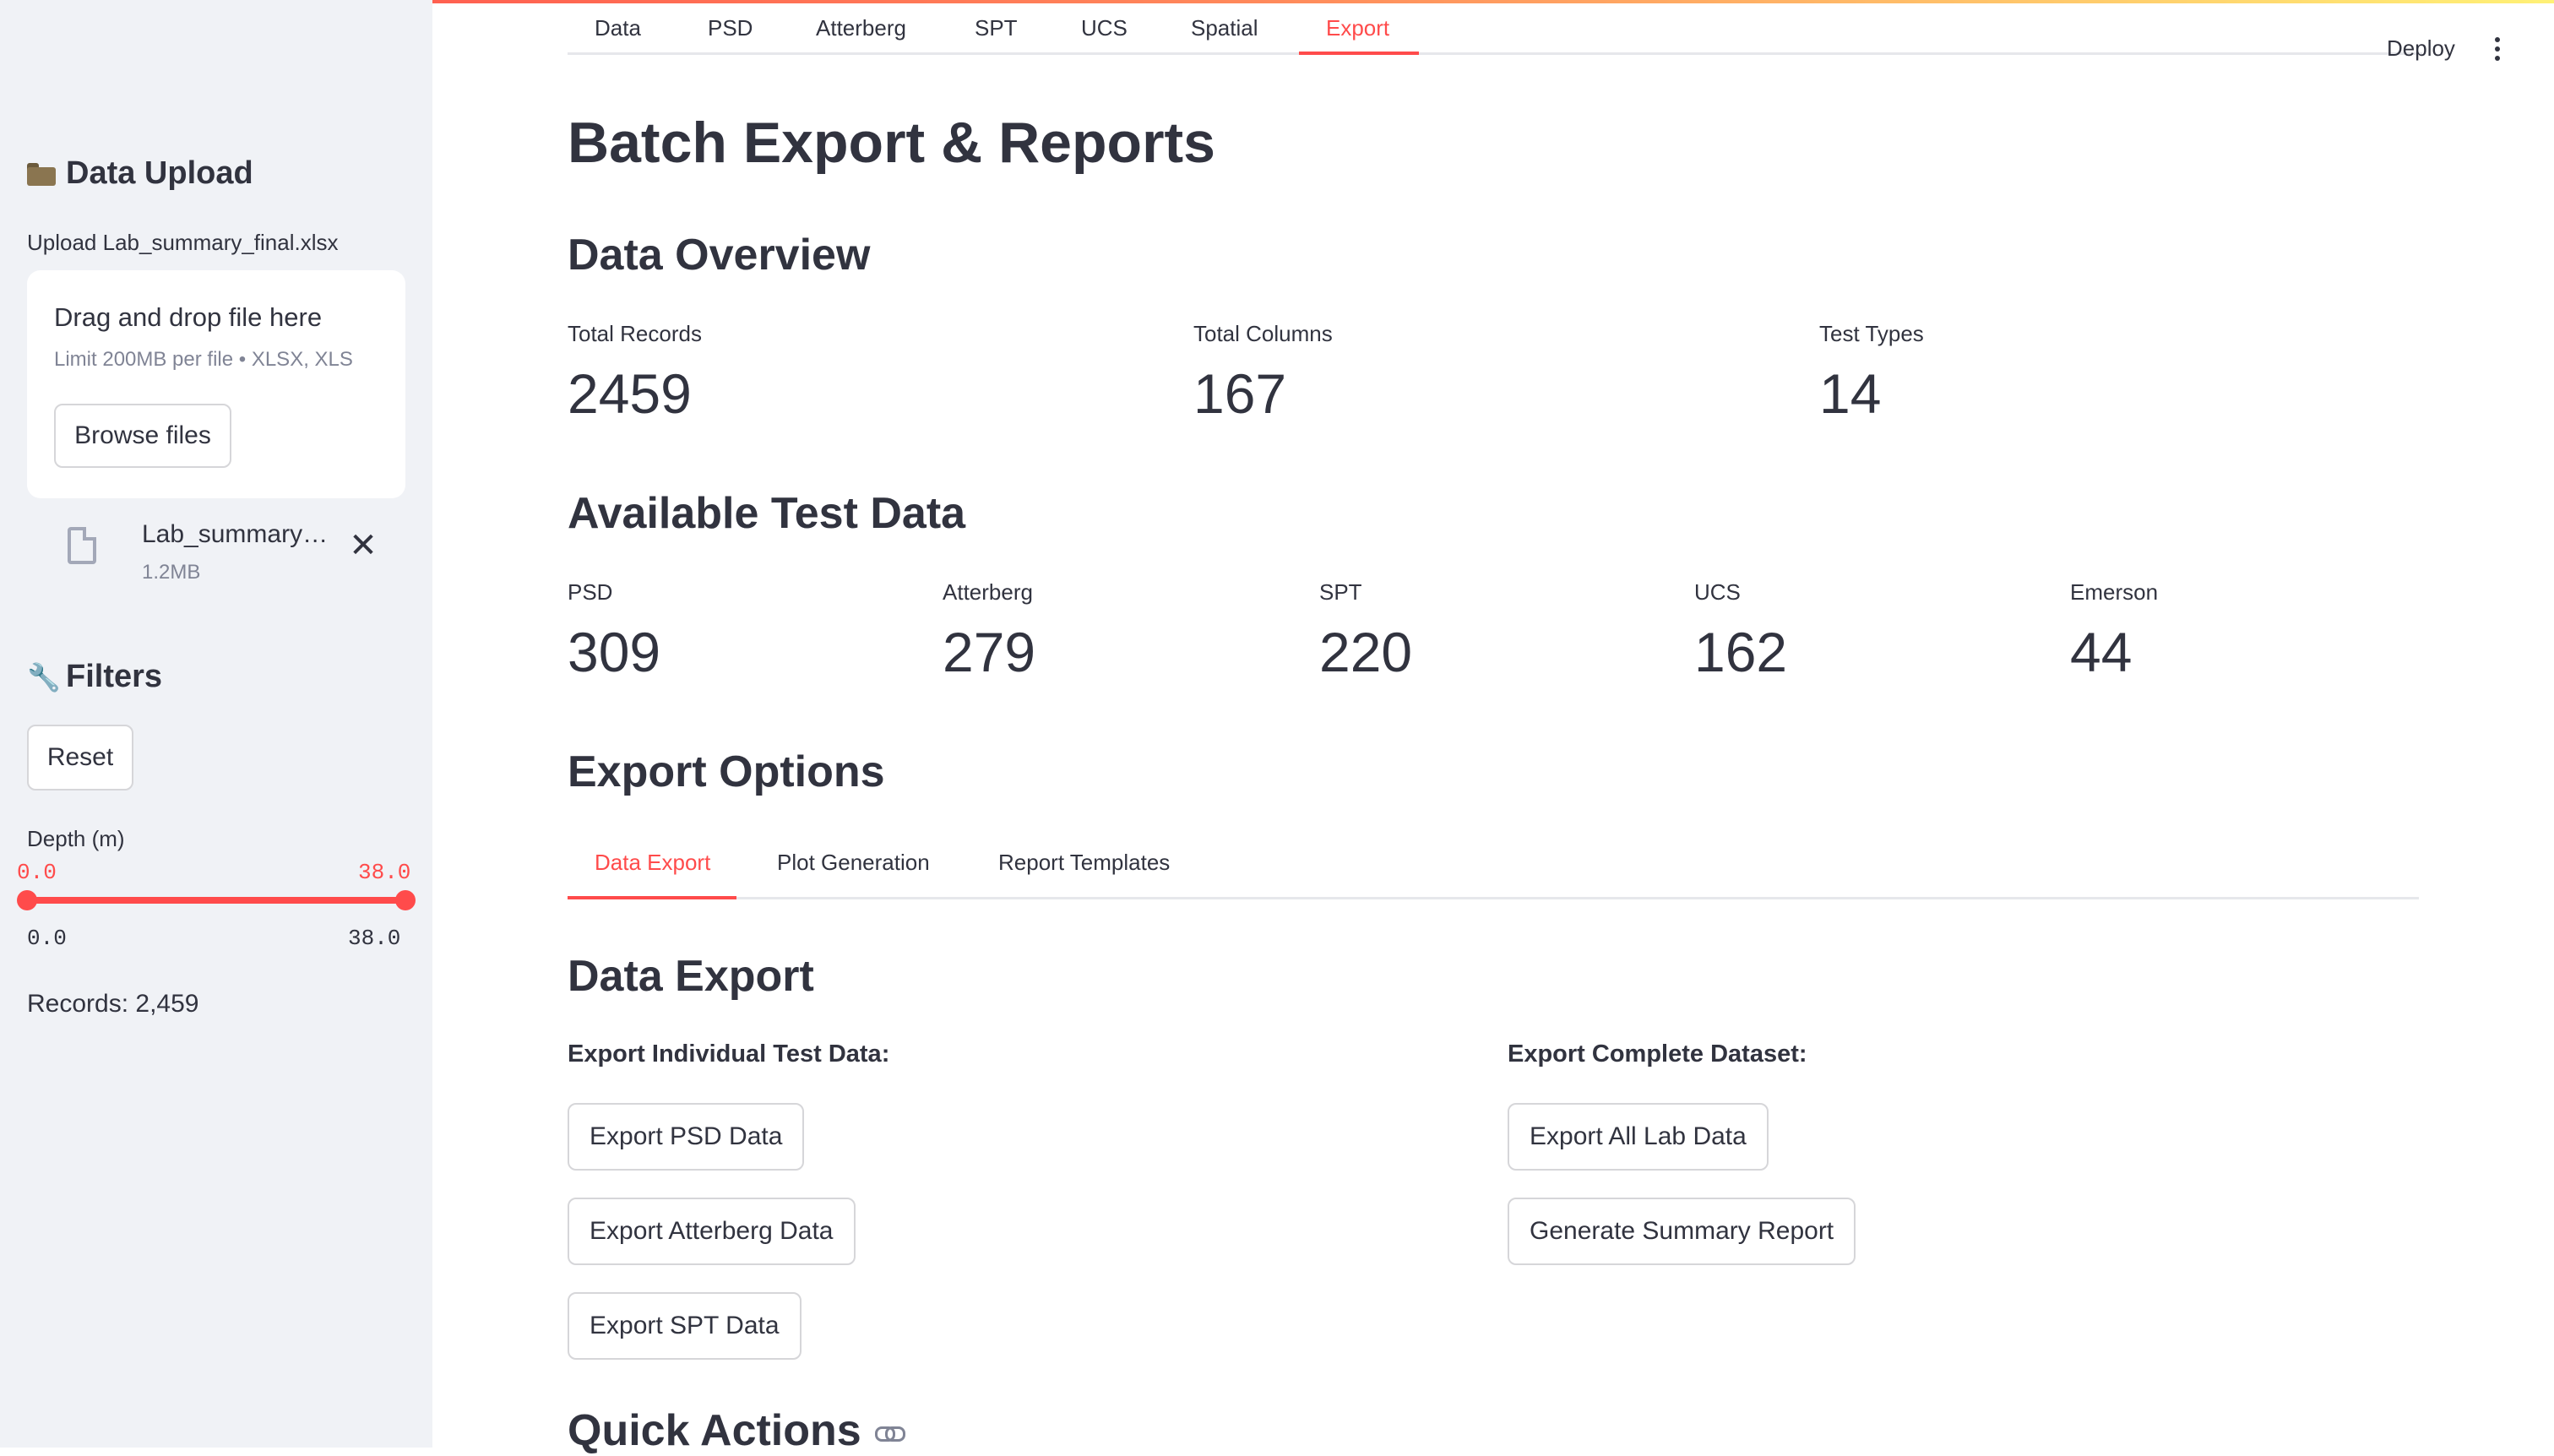 This screenshot has height=1456, width=2554. What do you see at coordinates (1340, 592) in the screenshot?
I see `metric-label: SPT` at bounding box center [1340, 592].